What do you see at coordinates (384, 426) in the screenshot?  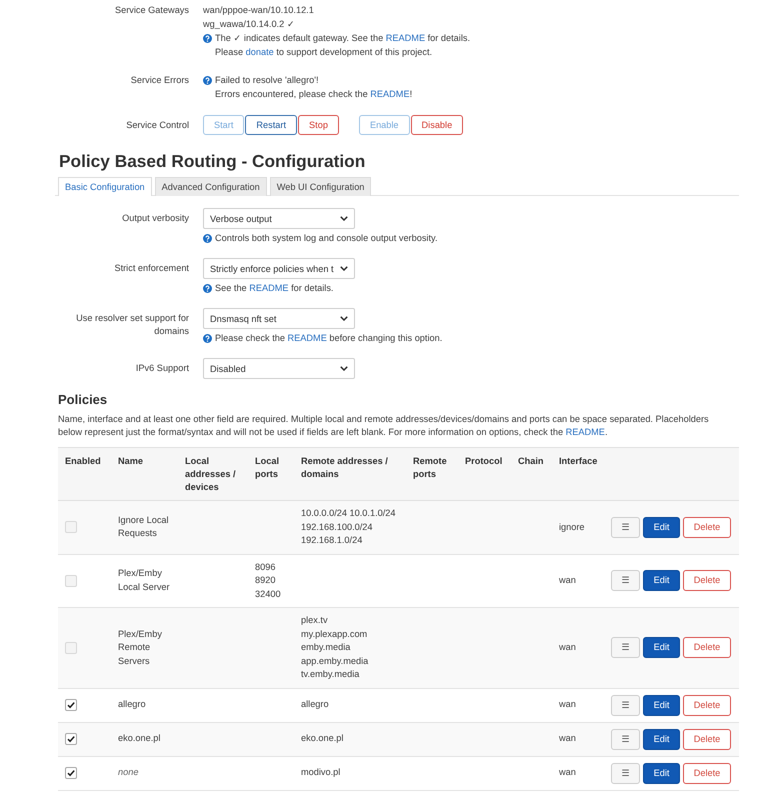 I see `description-text: Name, interface and at least one other field are required. Multiple local and remote addresses/devices/domains and ports can be space separated. Placeholders below represent just the format/syntax and will not be used if fields are left blank. For more information on options, check the README.` at bounding box center [384, 426].